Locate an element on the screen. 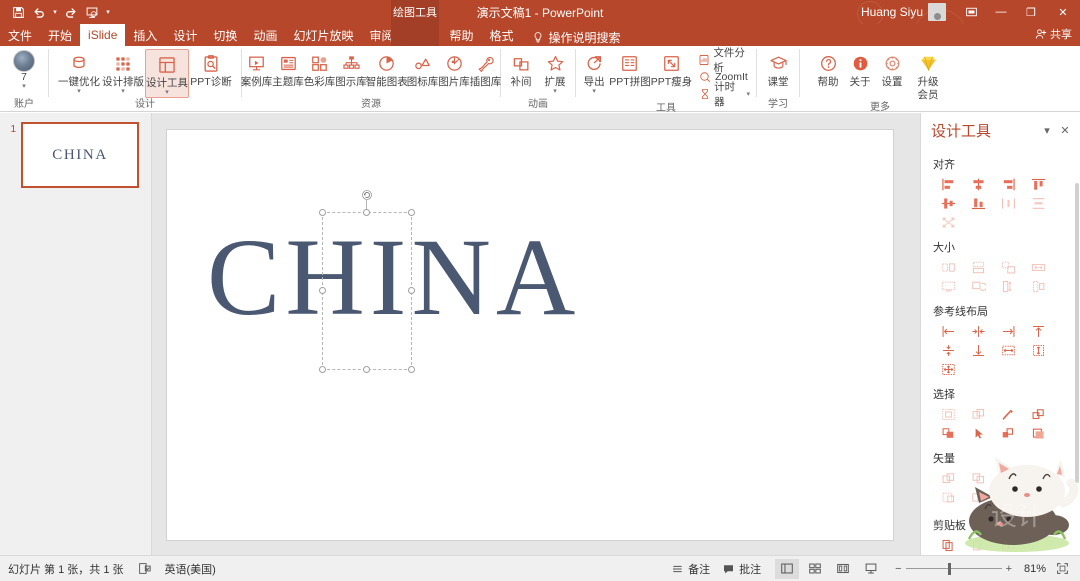  minimize-button: — is located at coordinates (1001, 12).